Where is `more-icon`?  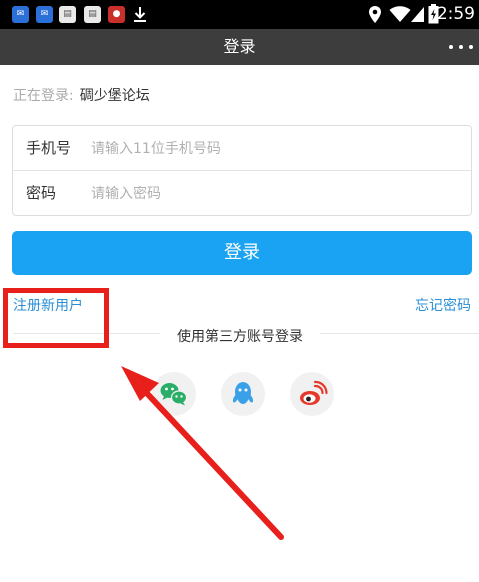 more-icon is located at coordinates (451, 47).